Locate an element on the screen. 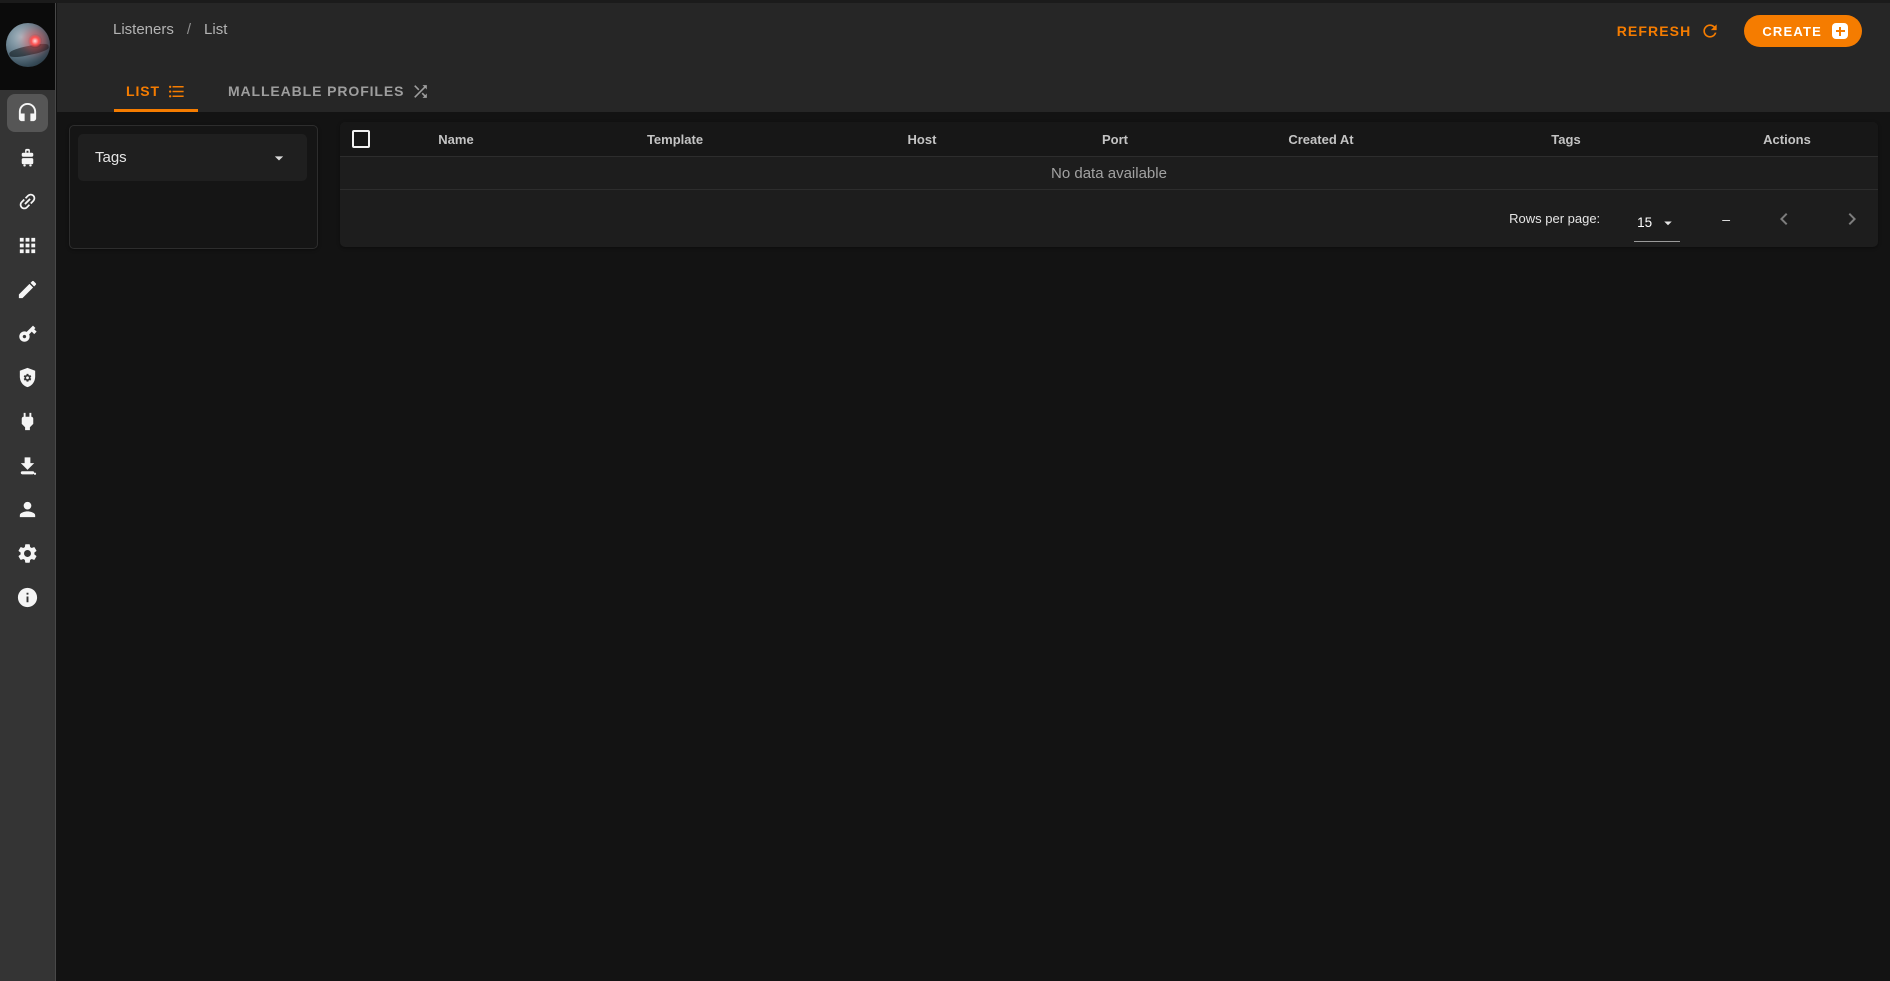 The width and height of the screenshot is (1890, 981). breadcrumb: Listeners / List is located at coordinates (170, 29).